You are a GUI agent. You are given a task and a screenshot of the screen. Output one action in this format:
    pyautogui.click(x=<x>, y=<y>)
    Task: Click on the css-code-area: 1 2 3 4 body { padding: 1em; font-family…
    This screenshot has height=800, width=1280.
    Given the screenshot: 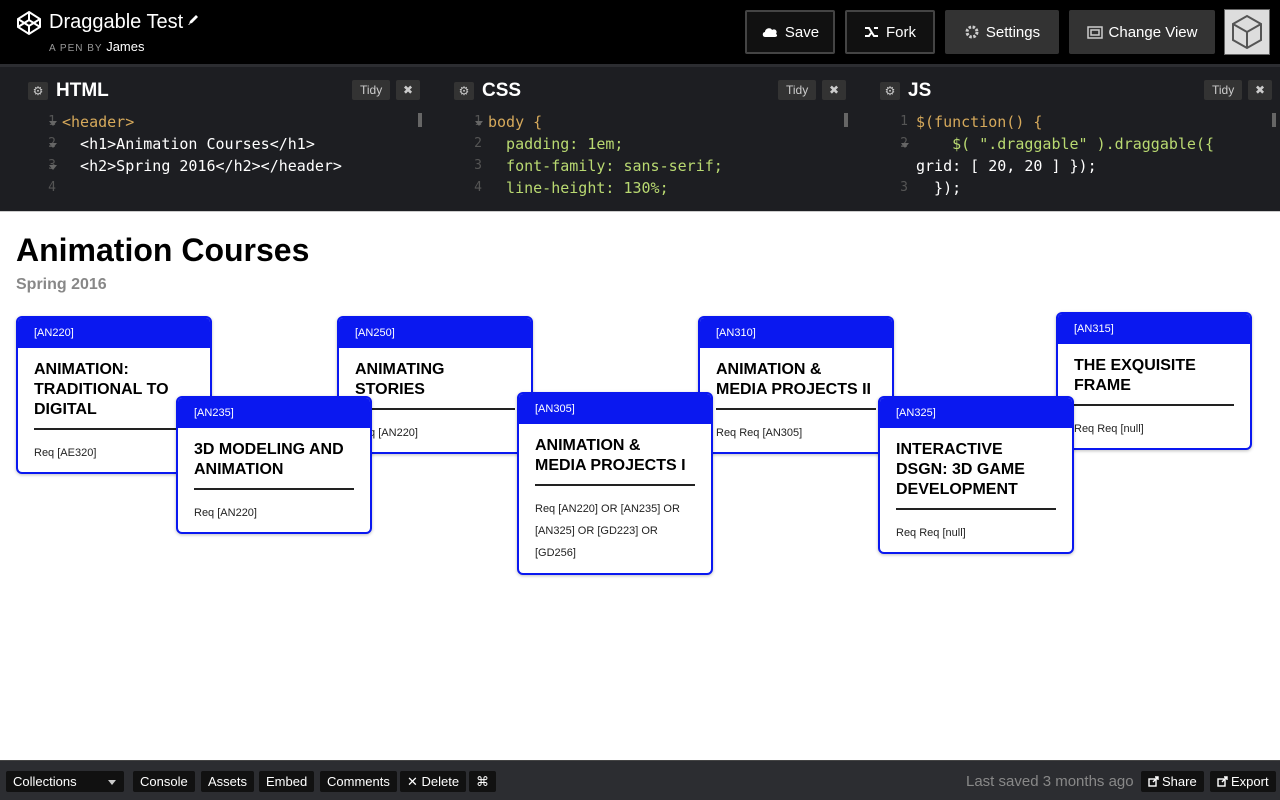 What is the action you would take?
    pyautogui.click(x=649, y=153)
    